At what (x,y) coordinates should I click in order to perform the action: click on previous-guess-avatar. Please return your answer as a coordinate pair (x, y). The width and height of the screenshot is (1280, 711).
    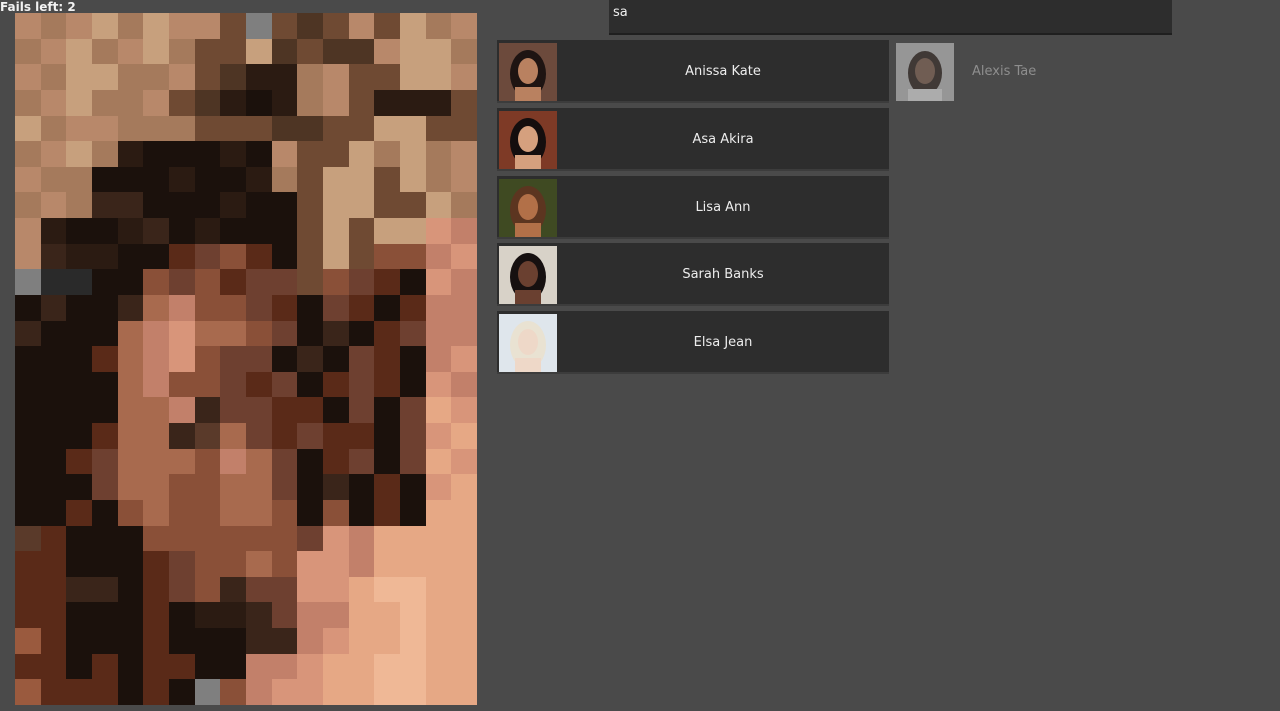
    Looking at the image, I should click on (925, 72).